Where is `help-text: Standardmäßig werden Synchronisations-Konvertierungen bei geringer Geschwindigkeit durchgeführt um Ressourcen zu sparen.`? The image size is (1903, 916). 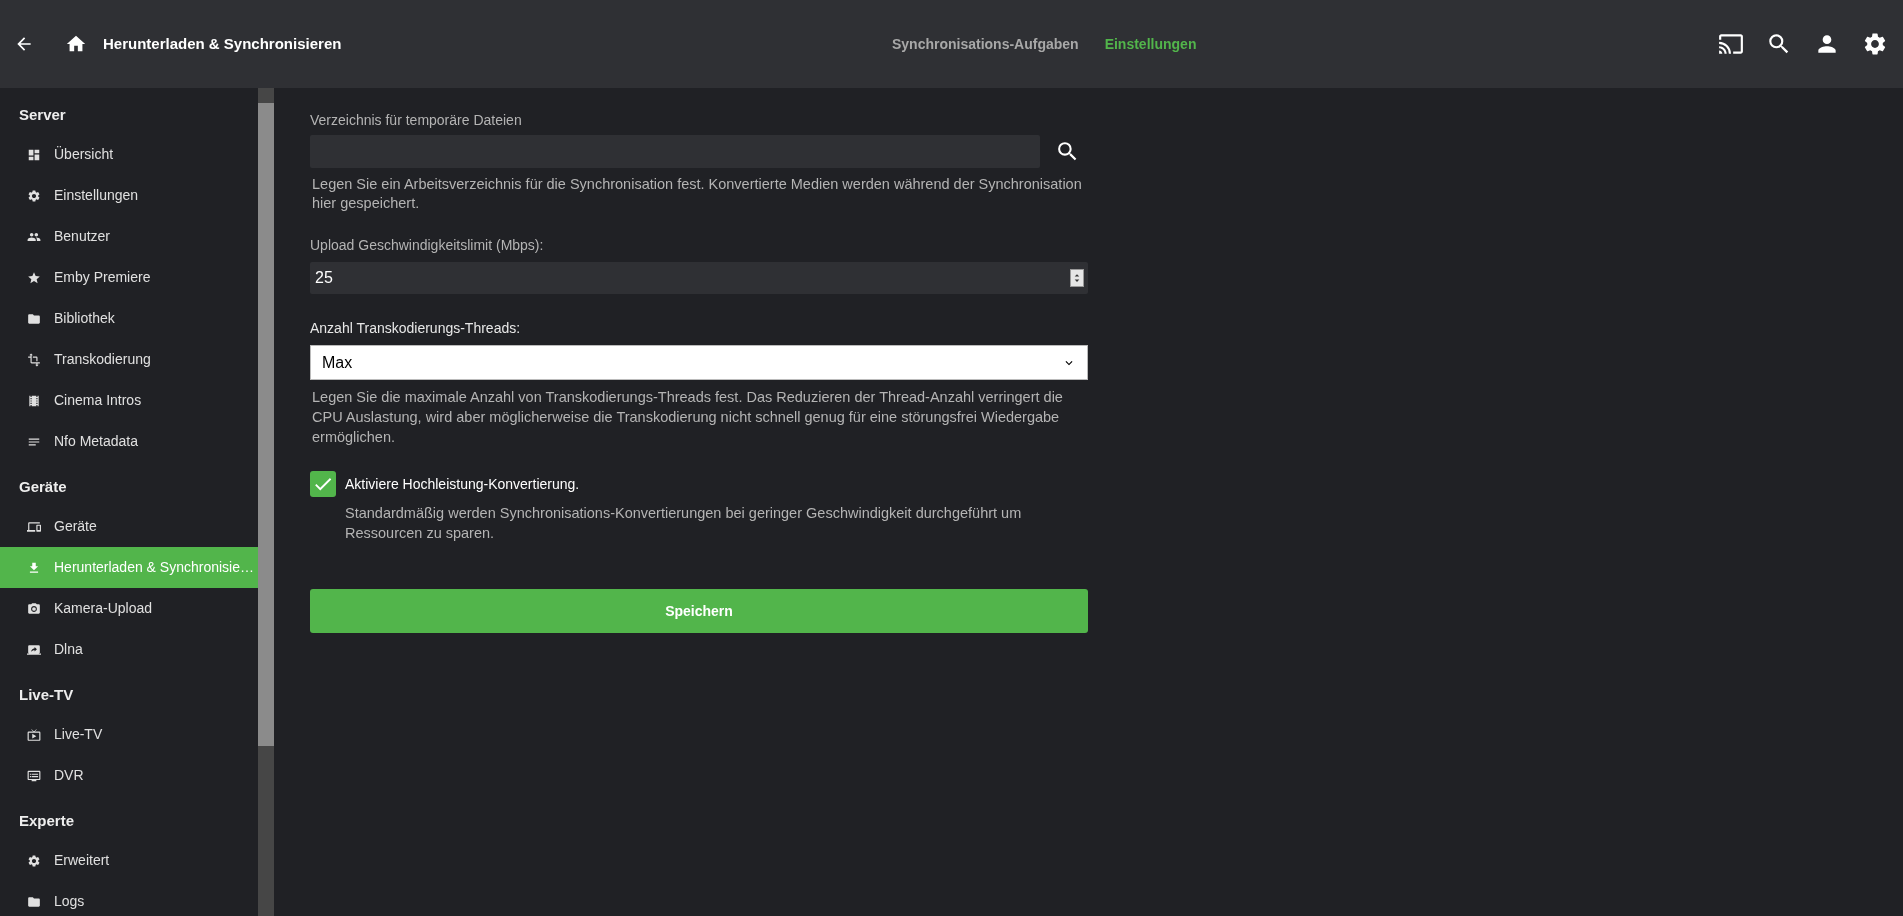 help-text: Standardmäßig werden Synchronisations-Konvertierungen bei geringer Geschwindigkeit durchgeführt um Ressourcen zu sparen. is located at coordinates (683, 523).